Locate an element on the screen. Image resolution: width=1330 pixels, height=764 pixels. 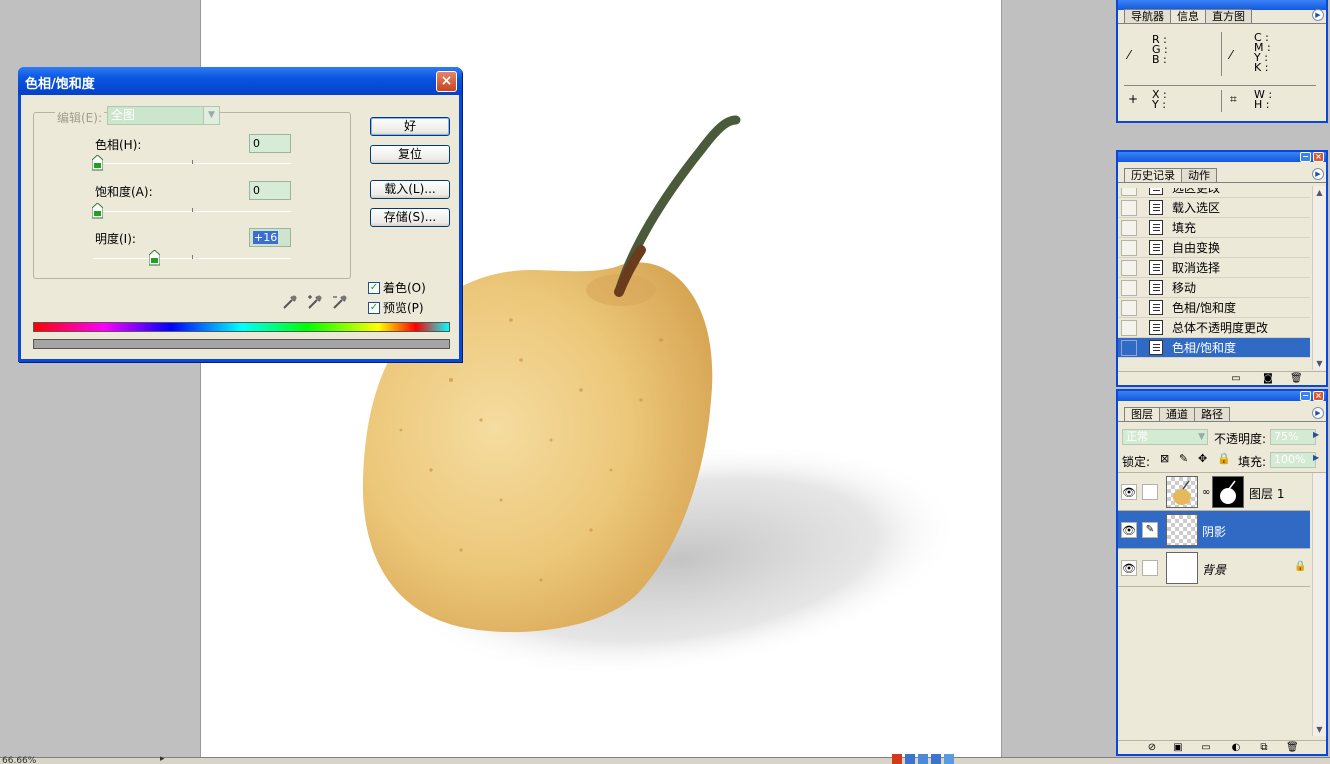
close-button: × is located at coordinates (446, 81).